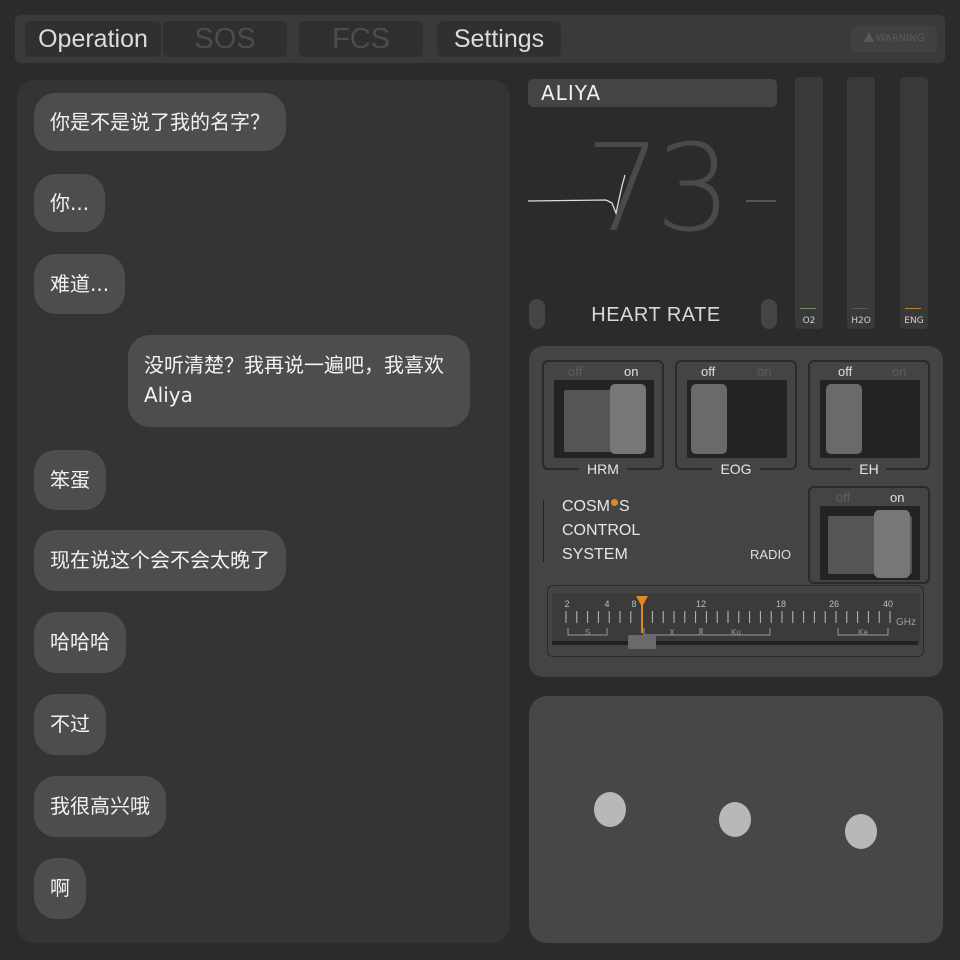 The image size is (960, 960). What do you see at coordinates (672, 632) in the screenshot?
I see `tuner-band-label: X` at bounding box center [672, 632].